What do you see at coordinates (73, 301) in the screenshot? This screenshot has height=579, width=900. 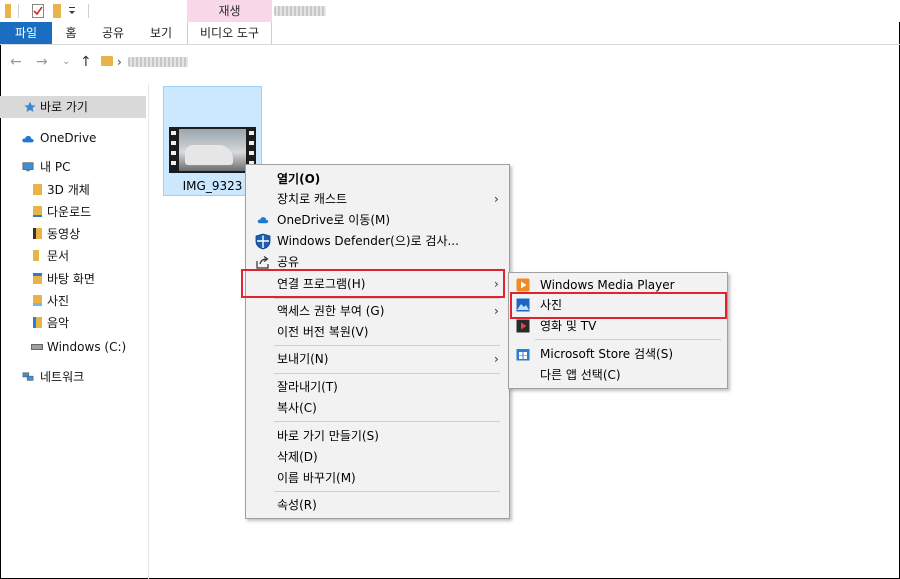 I see `nav-pictures: 사진` at bounding box center [73, 301].